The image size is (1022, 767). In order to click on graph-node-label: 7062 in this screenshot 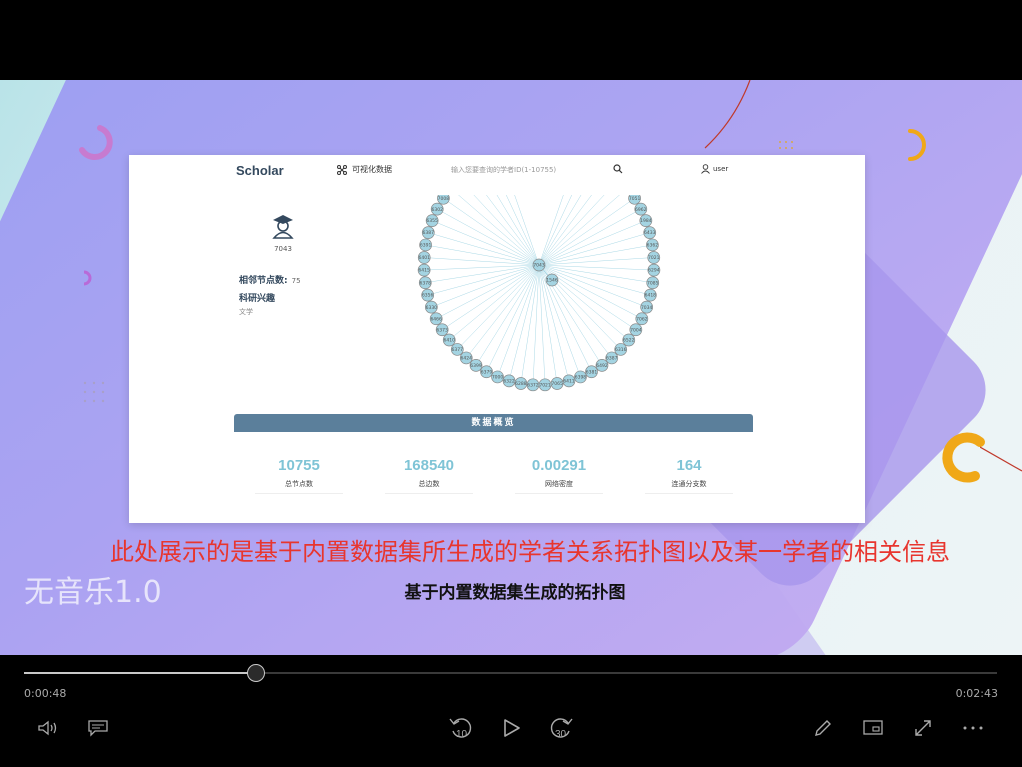, I will do `click(642, 319)`.